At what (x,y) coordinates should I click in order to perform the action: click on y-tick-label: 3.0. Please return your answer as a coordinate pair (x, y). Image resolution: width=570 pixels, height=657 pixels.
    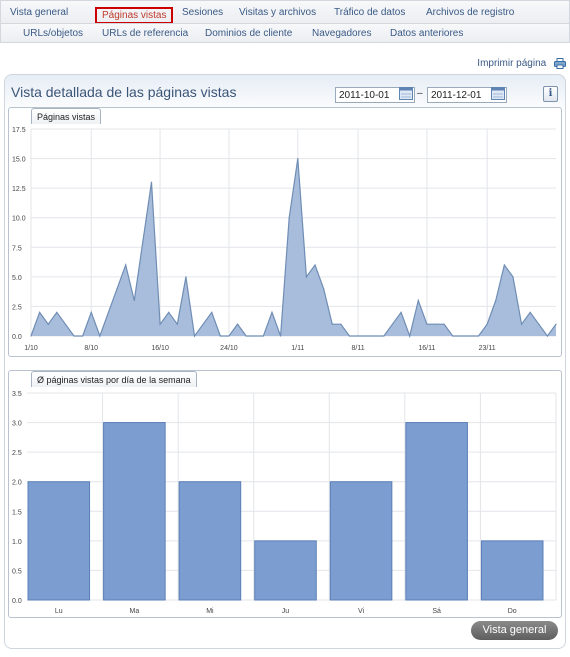
    Looking at the image, I should click on (17, 424).